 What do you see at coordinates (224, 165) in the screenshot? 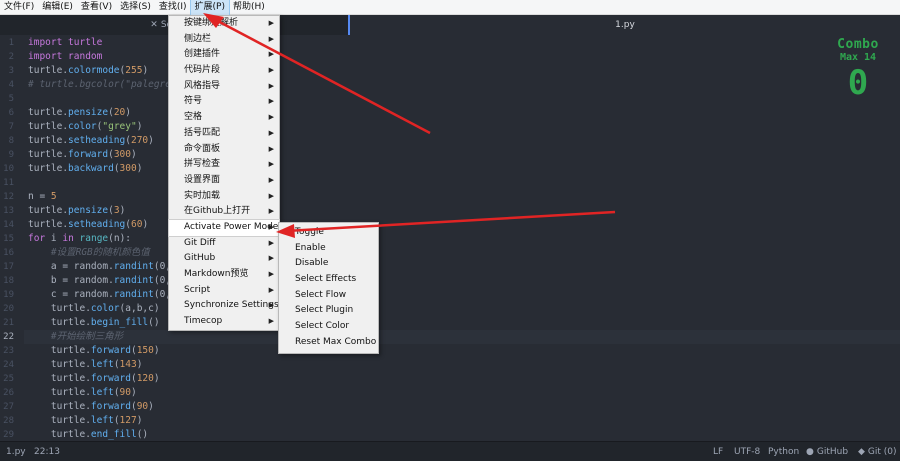
I see `packages-menu-item: 拼写检查 ▶` at bounding box center [224, 165].